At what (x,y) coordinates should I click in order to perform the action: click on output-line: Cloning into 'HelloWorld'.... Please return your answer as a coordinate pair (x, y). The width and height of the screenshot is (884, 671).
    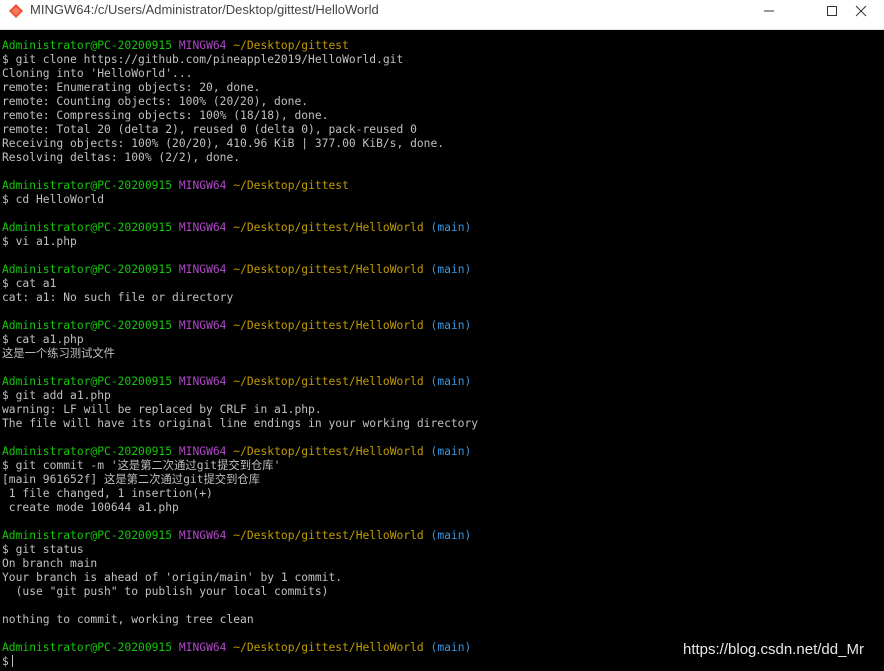
    Looking at the image, I should click on (97, 73).